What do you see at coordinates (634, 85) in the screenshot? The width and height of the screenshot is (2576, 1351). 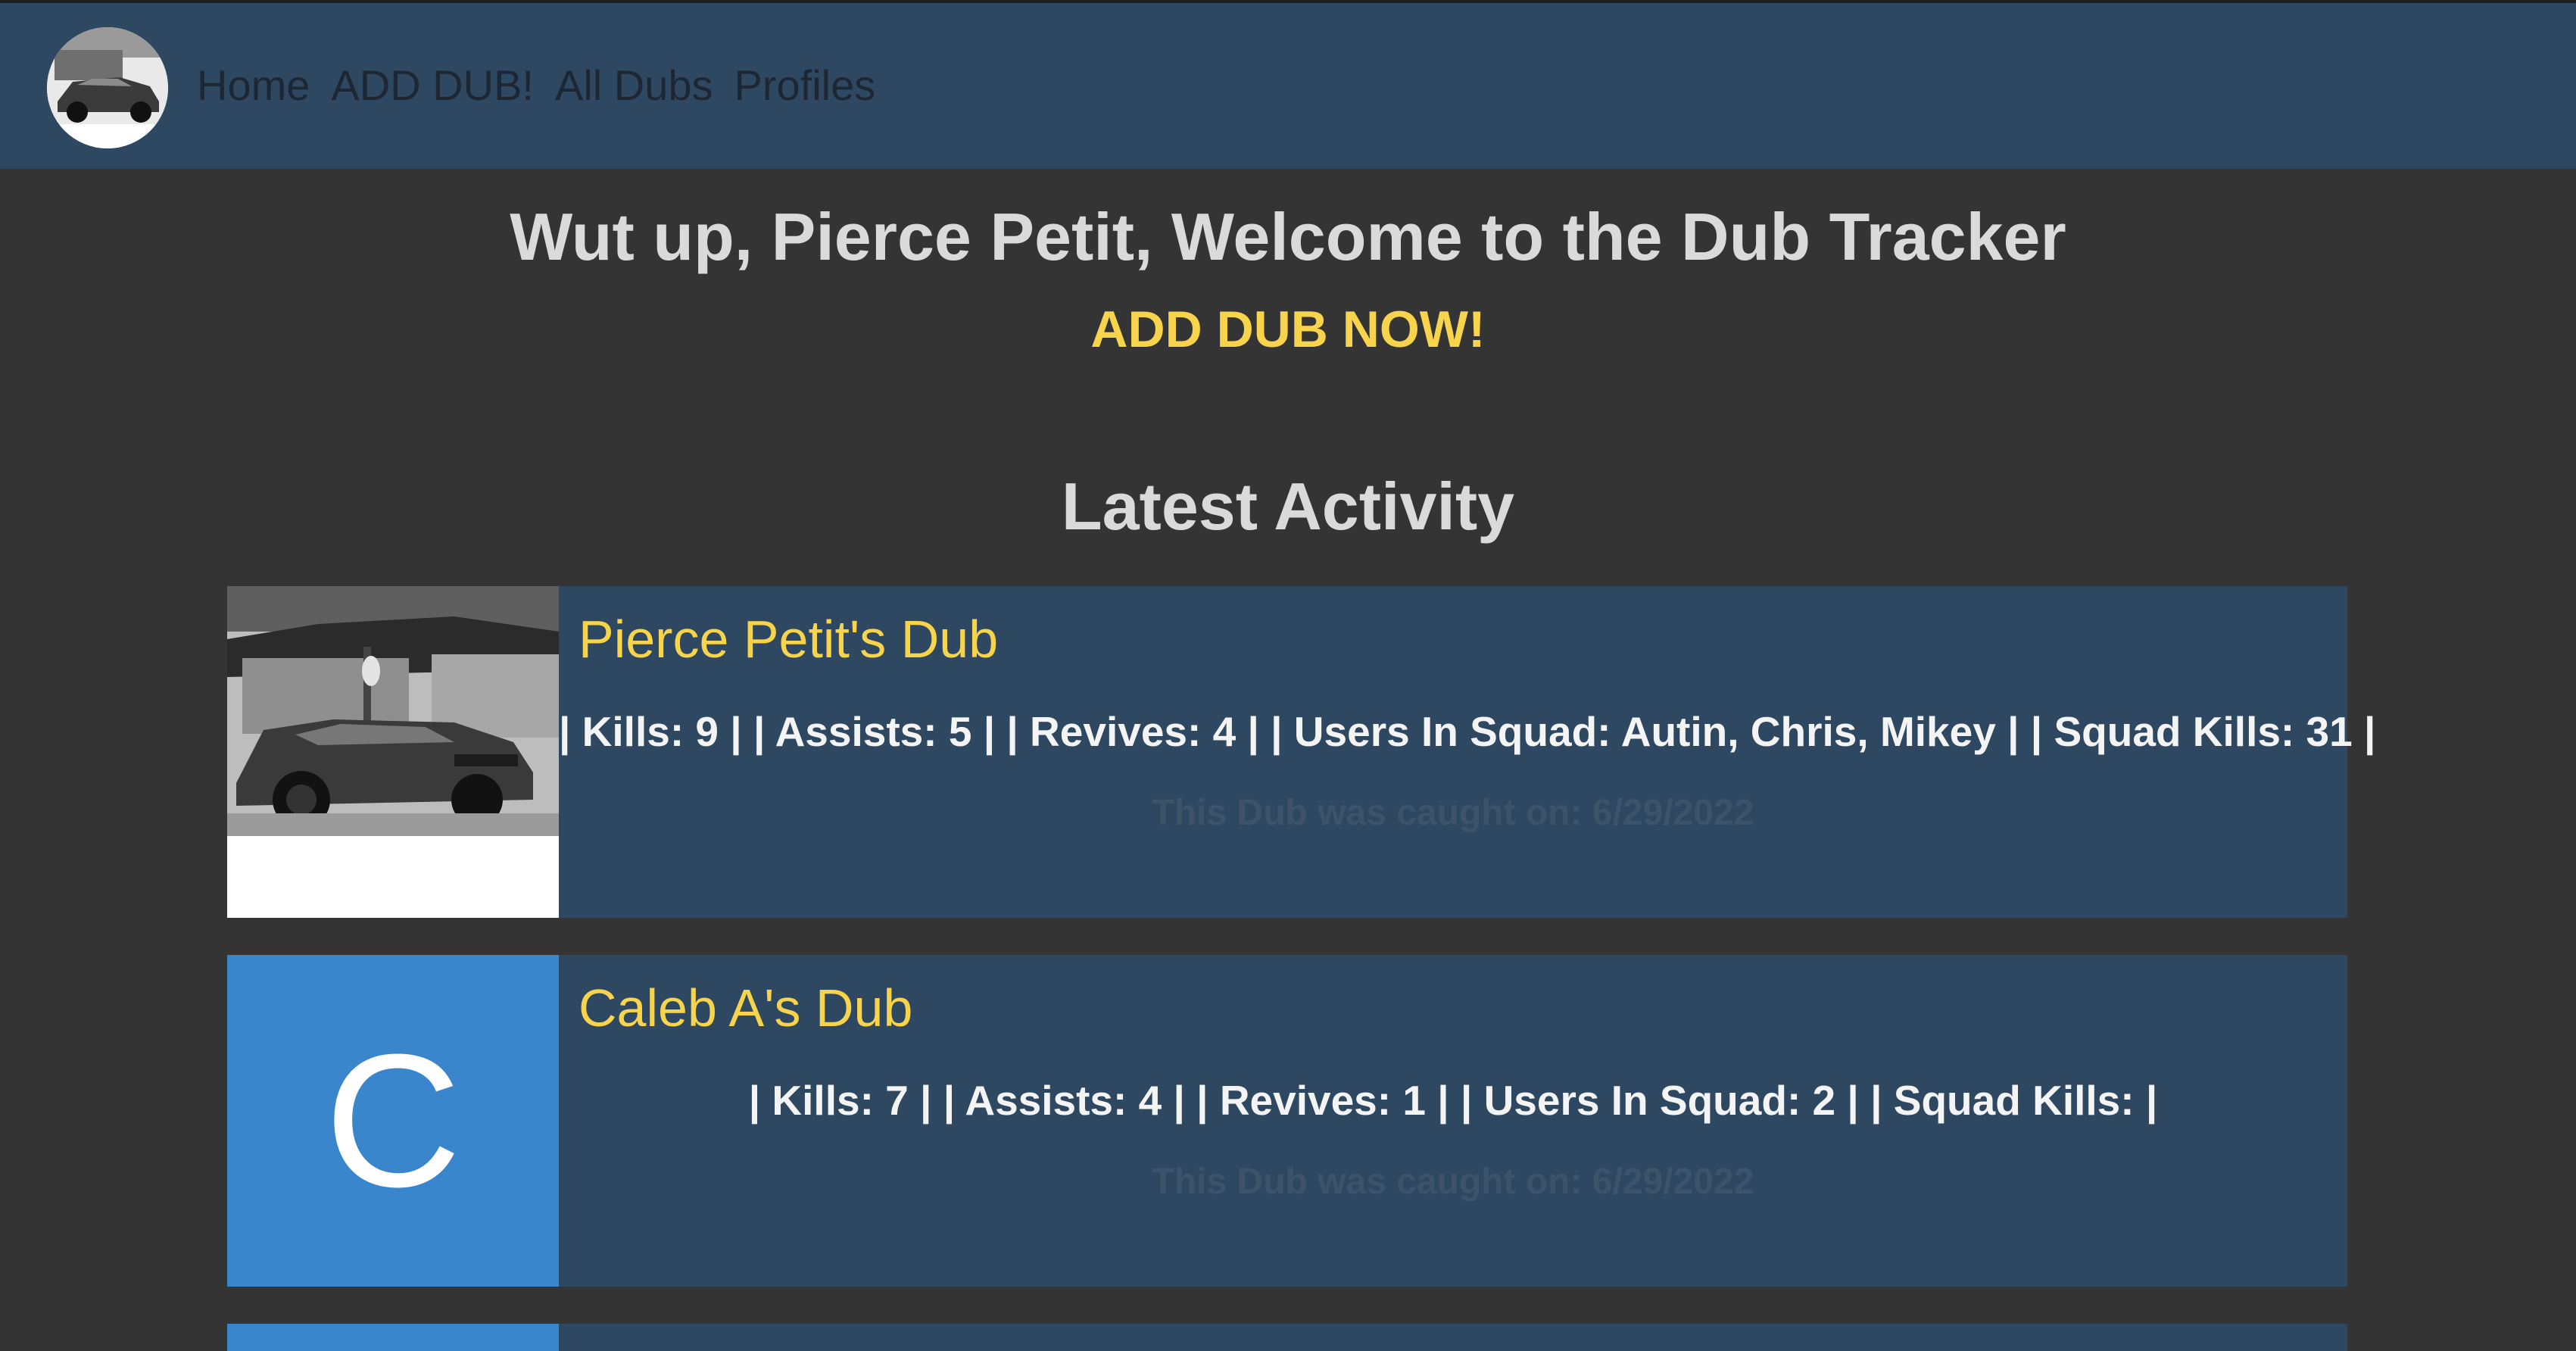 I see `nav-link-all-dubs: All Dubs` at bounding box center [634, 85].